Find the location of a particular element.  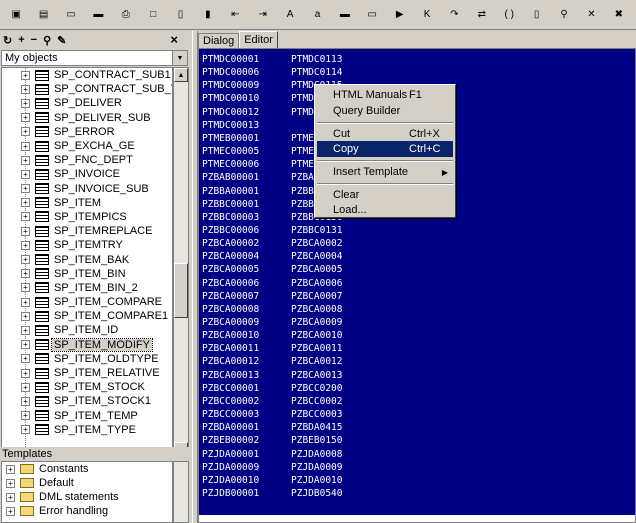

tree-item: + SP_ITEM_STOCK is located at coordinates (87, 387).